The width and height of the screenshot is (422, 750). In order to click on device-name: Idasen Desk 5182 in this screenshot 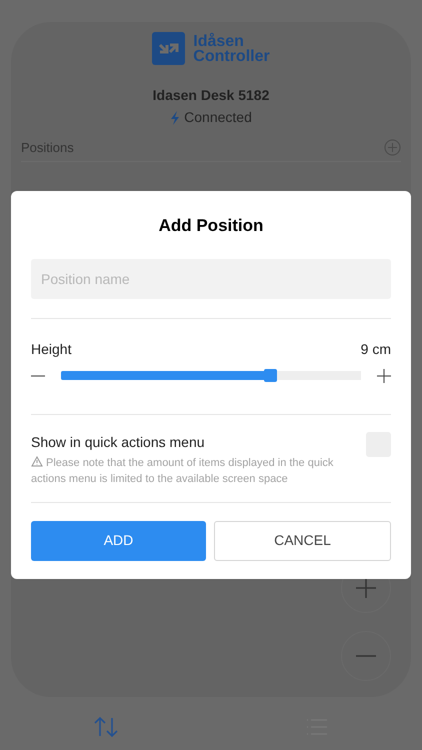, I will do `click(211, 95)`.